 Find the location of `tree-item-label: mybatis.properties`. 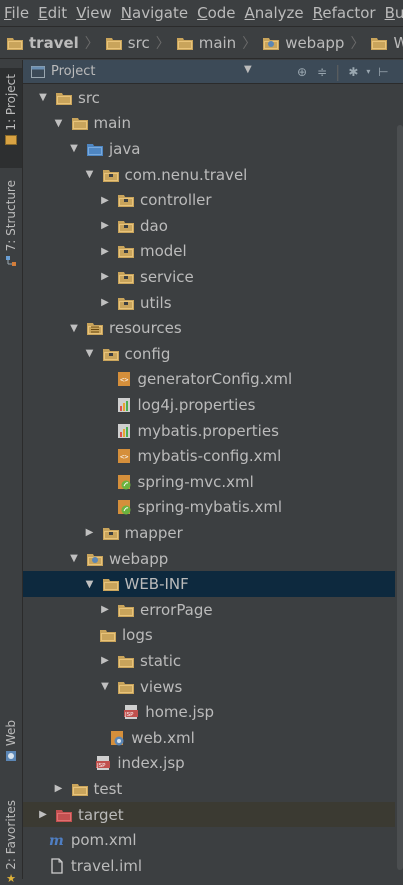

tree-item-label: mybatis.properties is located at coordinates (208, 430).